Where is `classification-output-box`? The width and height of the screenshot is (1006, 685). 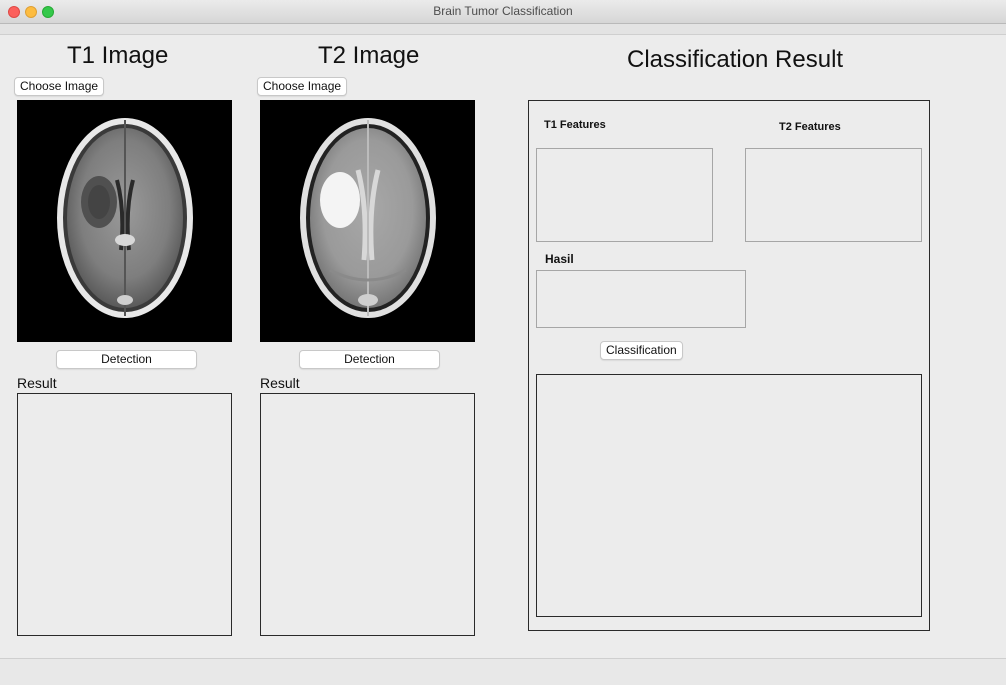 classification-output-box is located at coordinates (729, 495).